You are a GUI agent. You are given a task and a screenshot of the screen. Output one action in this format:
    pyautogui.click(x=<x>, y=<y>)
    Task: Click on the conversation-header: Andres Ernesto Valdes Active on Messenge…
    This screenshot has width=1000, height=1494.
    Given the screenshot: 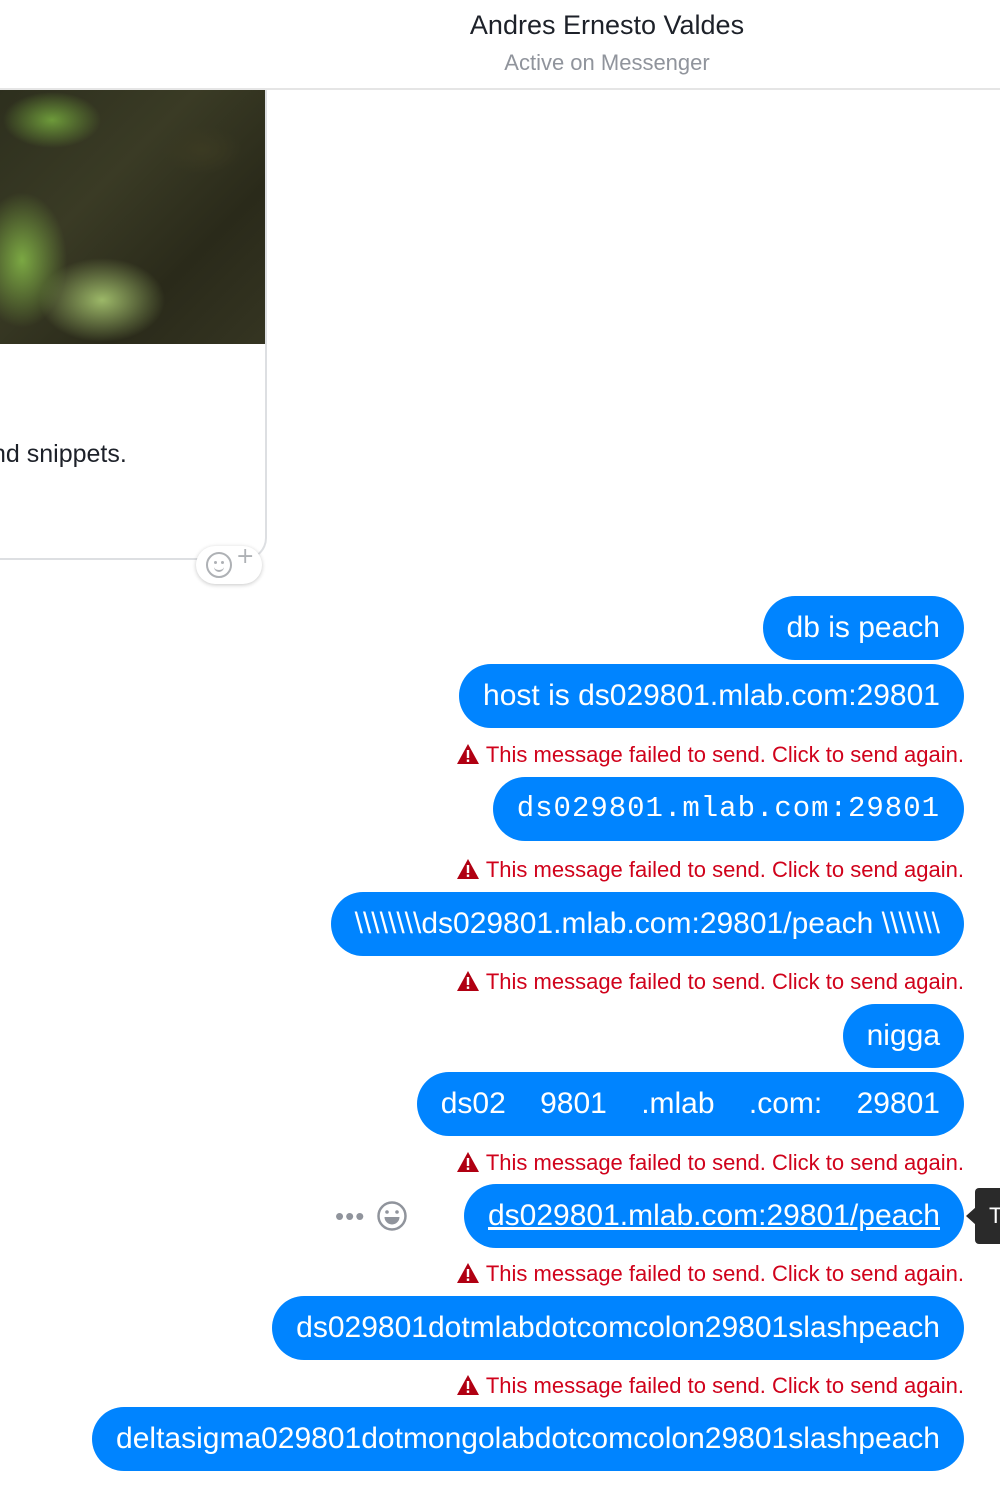 What is the action you would take?
    pyautogui.click(x=500, y=45)
    